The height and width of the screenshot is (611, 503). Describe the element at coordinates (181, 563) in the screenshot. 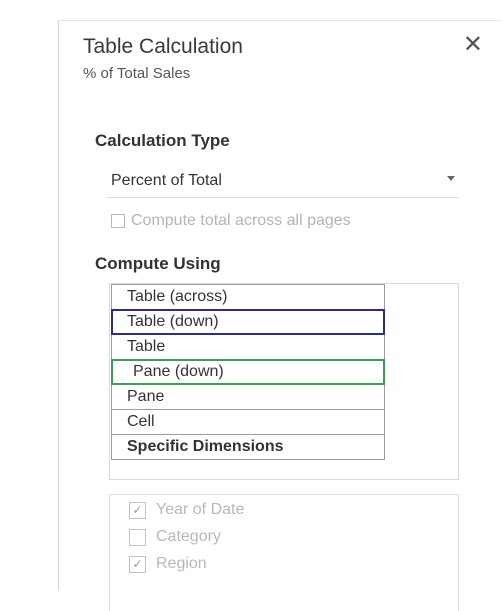

I see `dimension-label: Region` at that location.